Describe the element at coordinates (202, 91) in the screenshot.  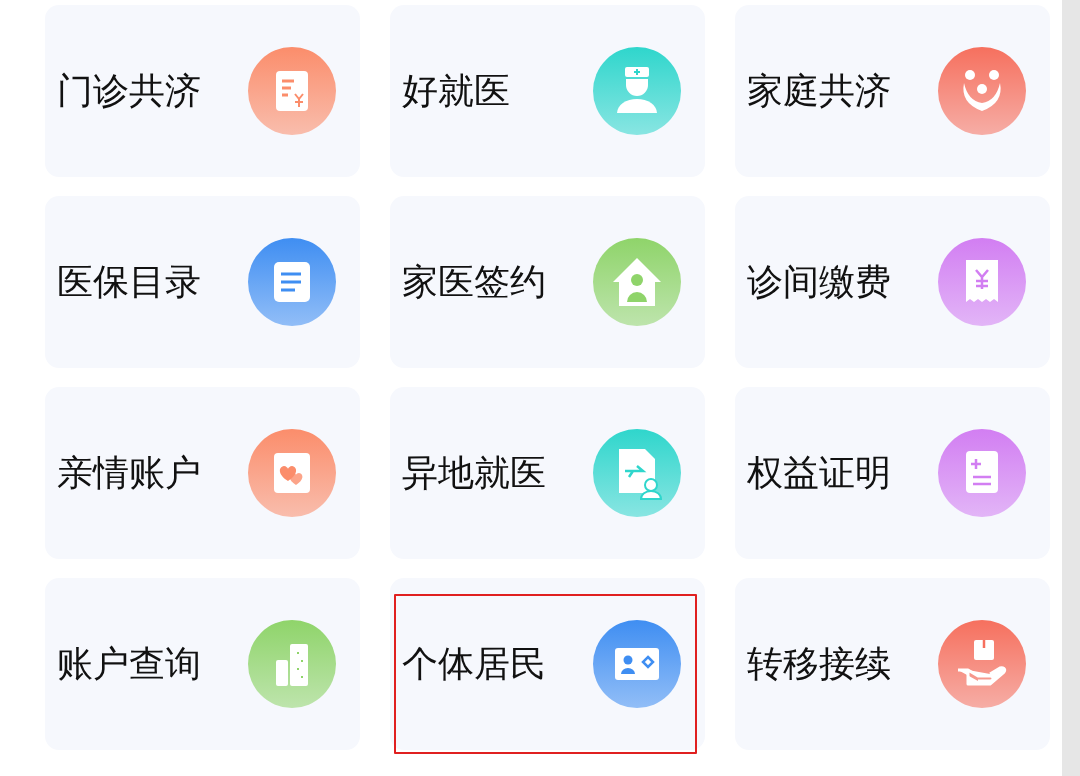
I see `menu-tile: 门诊共济` at that location.